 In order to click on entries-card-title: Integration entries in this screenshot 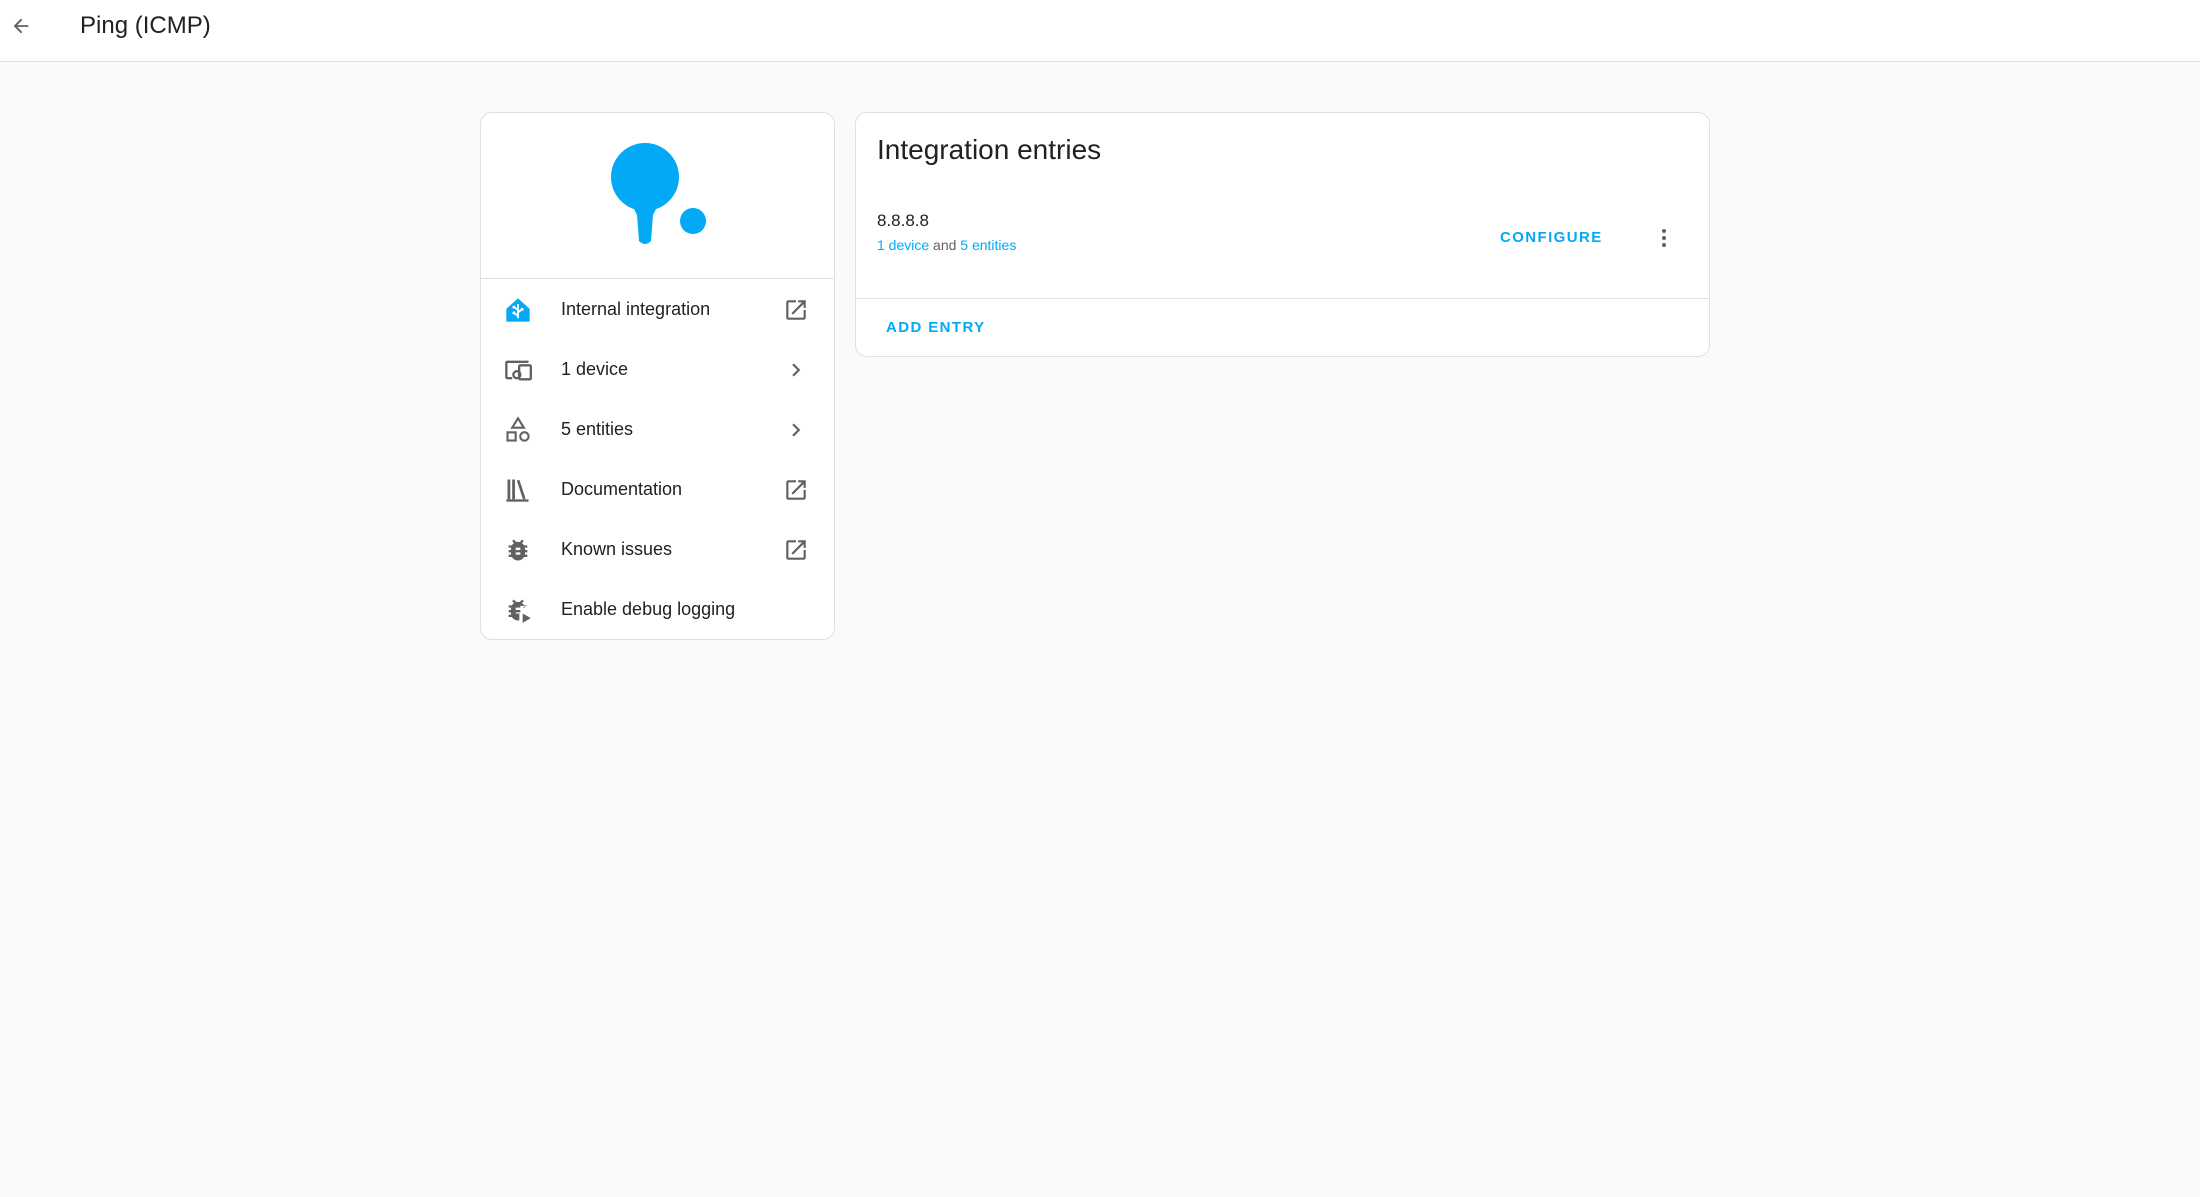, I will do `click(989, 149)`.